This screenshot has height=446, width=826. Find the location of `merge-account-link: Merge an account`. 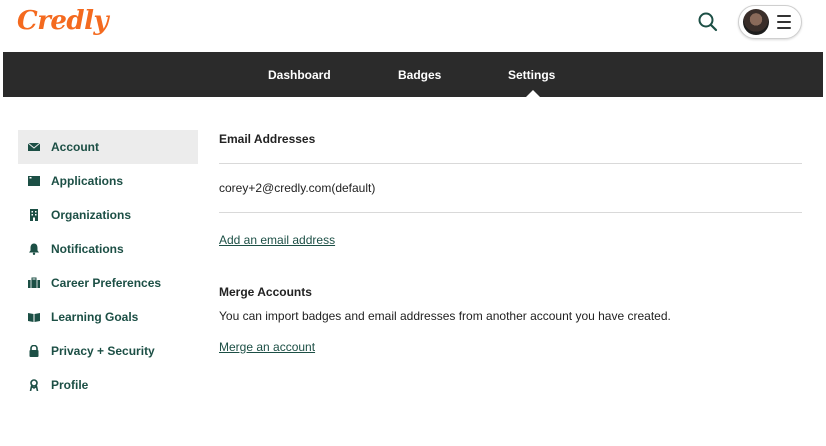

merge-account-link: Merge an account is located at coordinates (267, 347).